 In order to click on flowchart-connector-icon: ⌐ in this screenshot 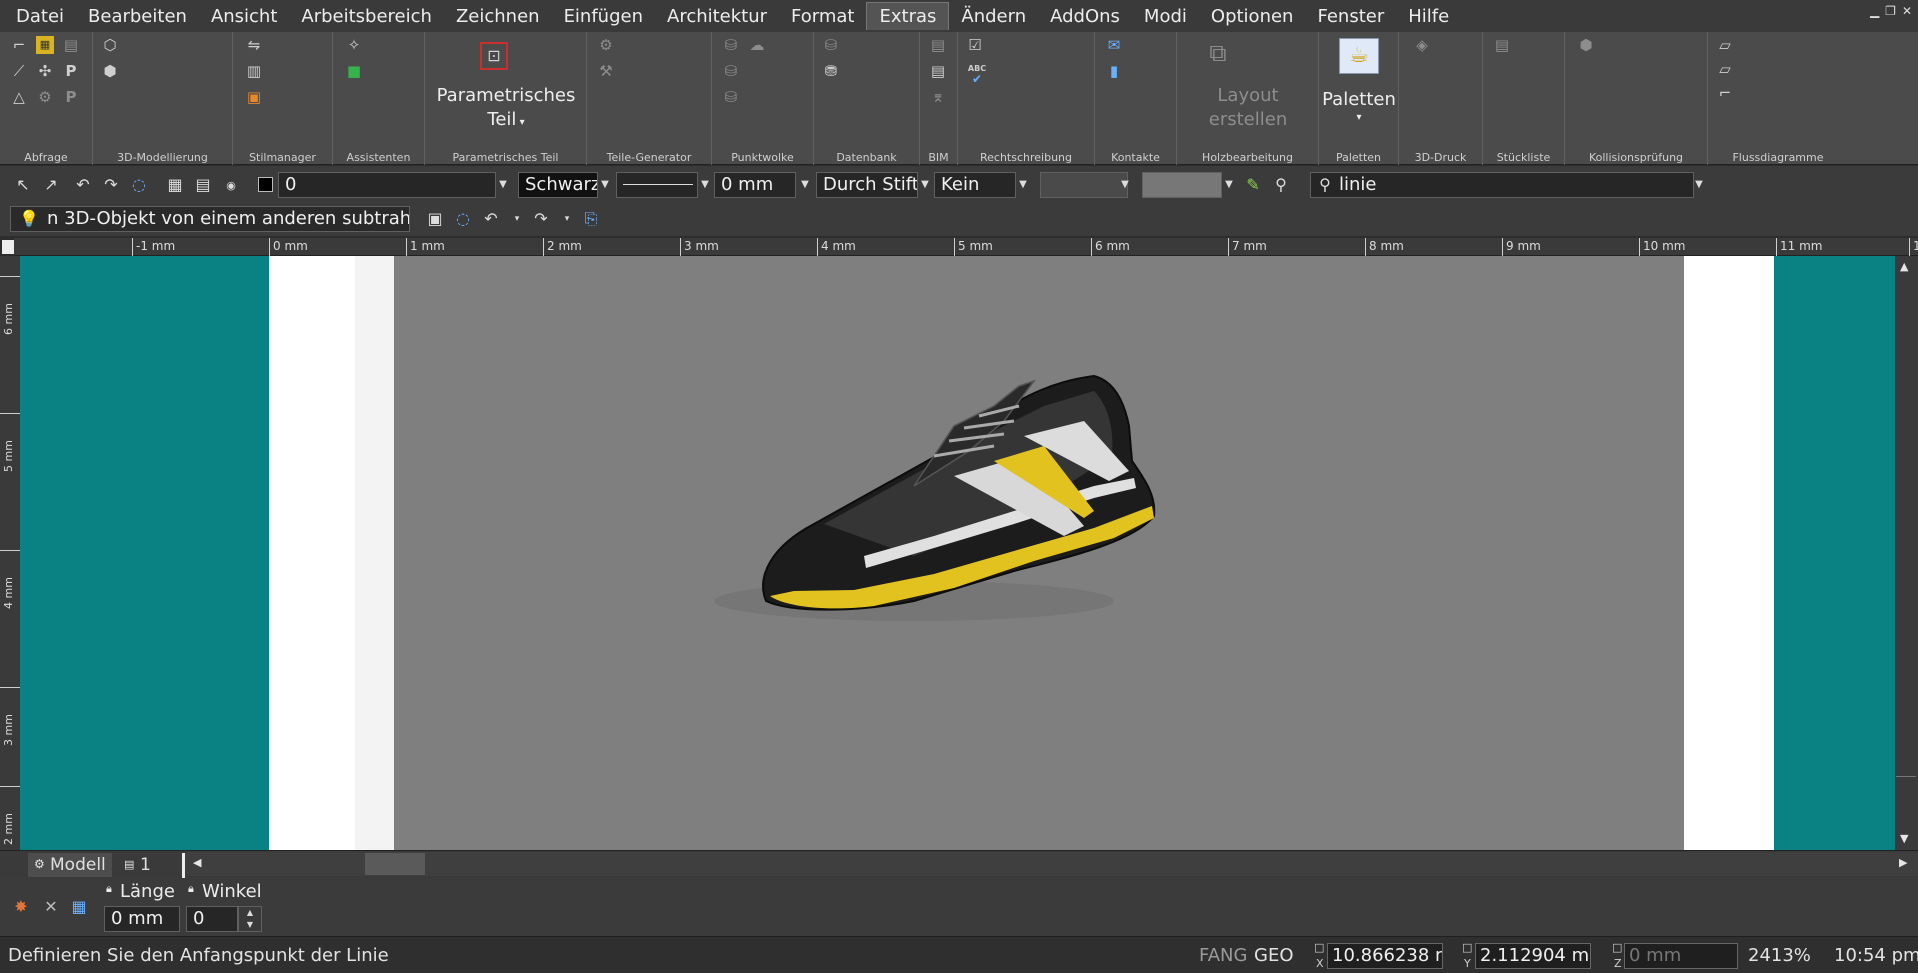, I will do `click(1725, 93)`.